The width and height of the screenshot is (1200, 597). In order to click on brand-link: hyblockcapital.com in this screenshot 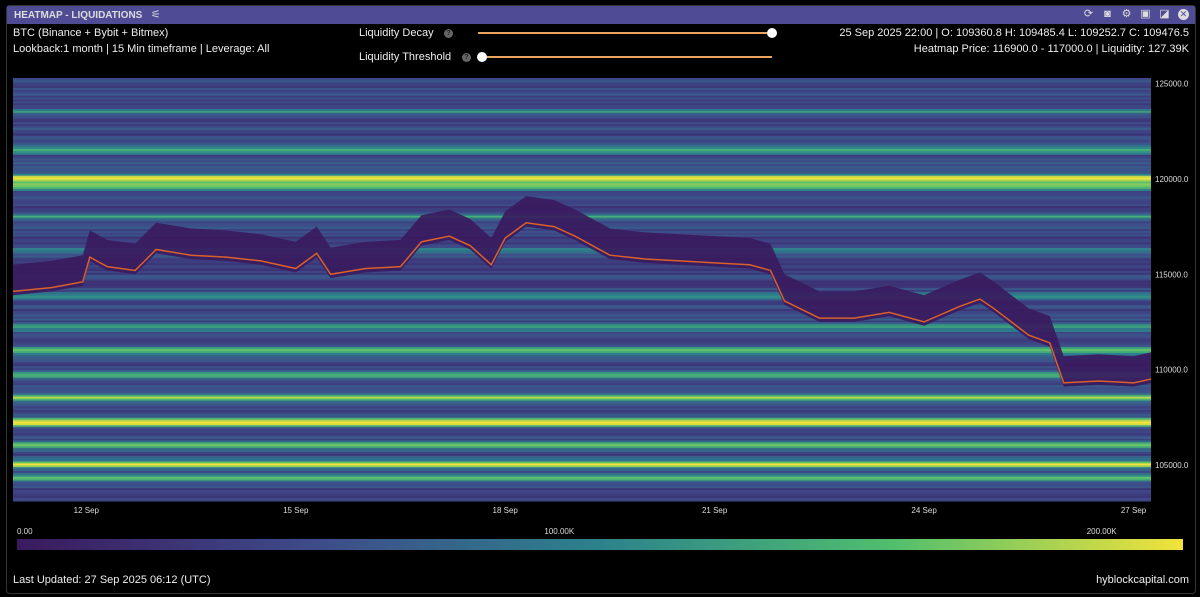, I will do `click(1142, 580)`.